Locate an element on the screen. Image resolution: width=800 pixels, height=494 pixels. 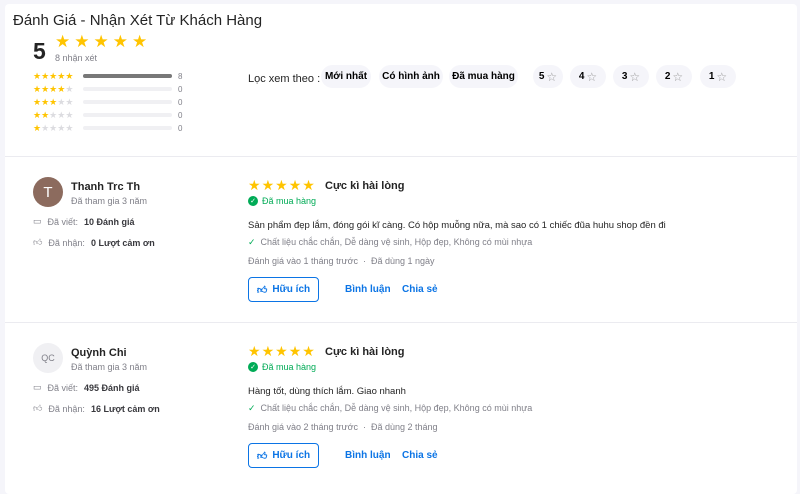
joined-text: Đã tham gia 3 năm is located at coordinates (109, 367).